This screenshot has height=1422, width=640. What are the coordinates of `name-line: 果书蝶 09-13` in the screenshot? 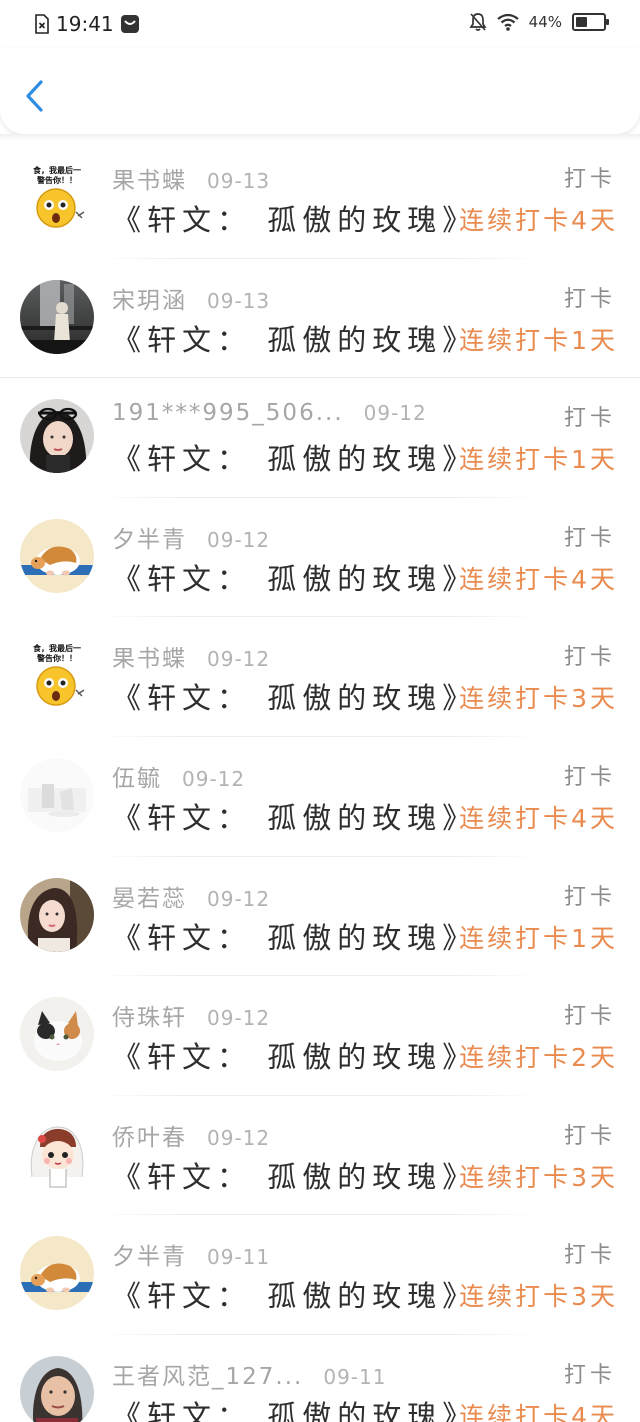 It's located at (191, 178).